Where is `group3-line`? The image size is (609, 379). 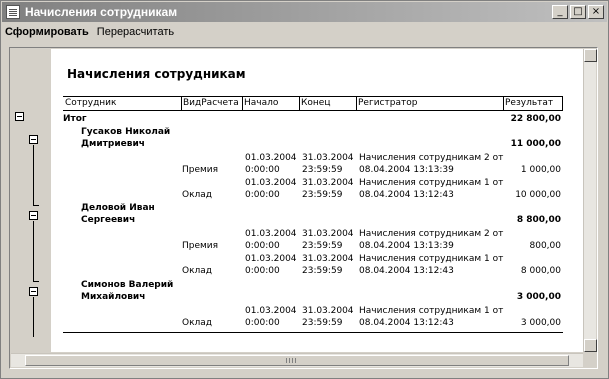
group3-line is located at coordinates (33, 317).